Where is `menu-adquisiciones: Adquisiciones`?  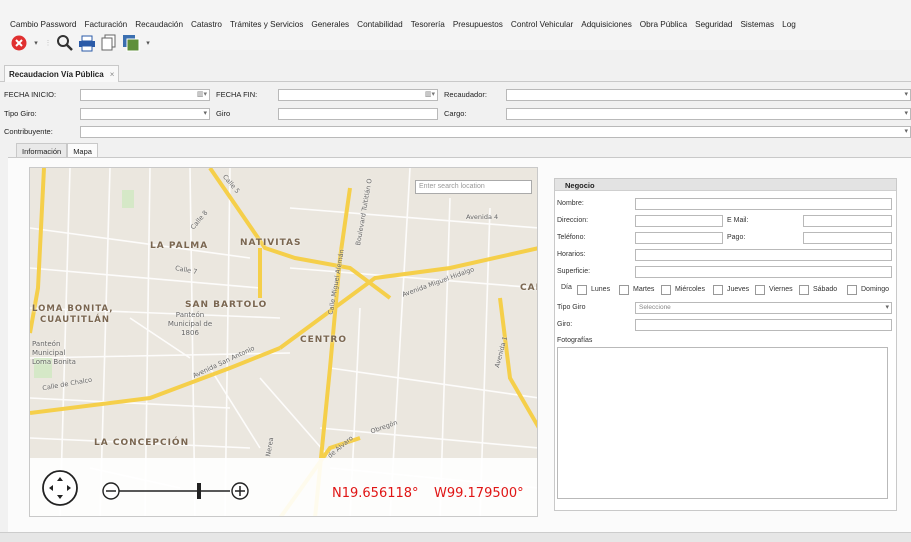
menu-adquisiciones: Adquisiciones is located at coordinates (606, 24).